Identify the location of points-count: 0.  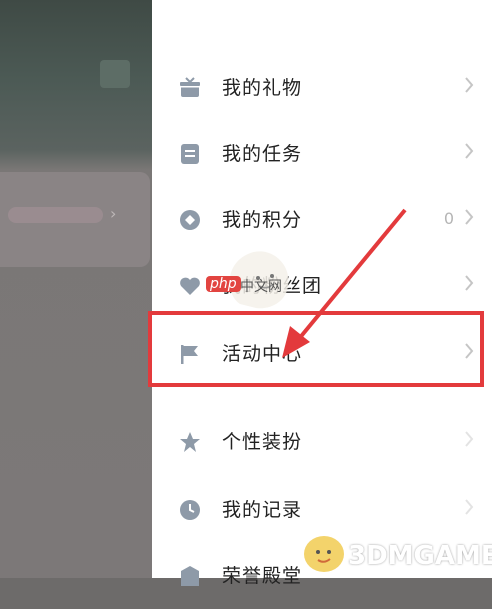
(448, 218).